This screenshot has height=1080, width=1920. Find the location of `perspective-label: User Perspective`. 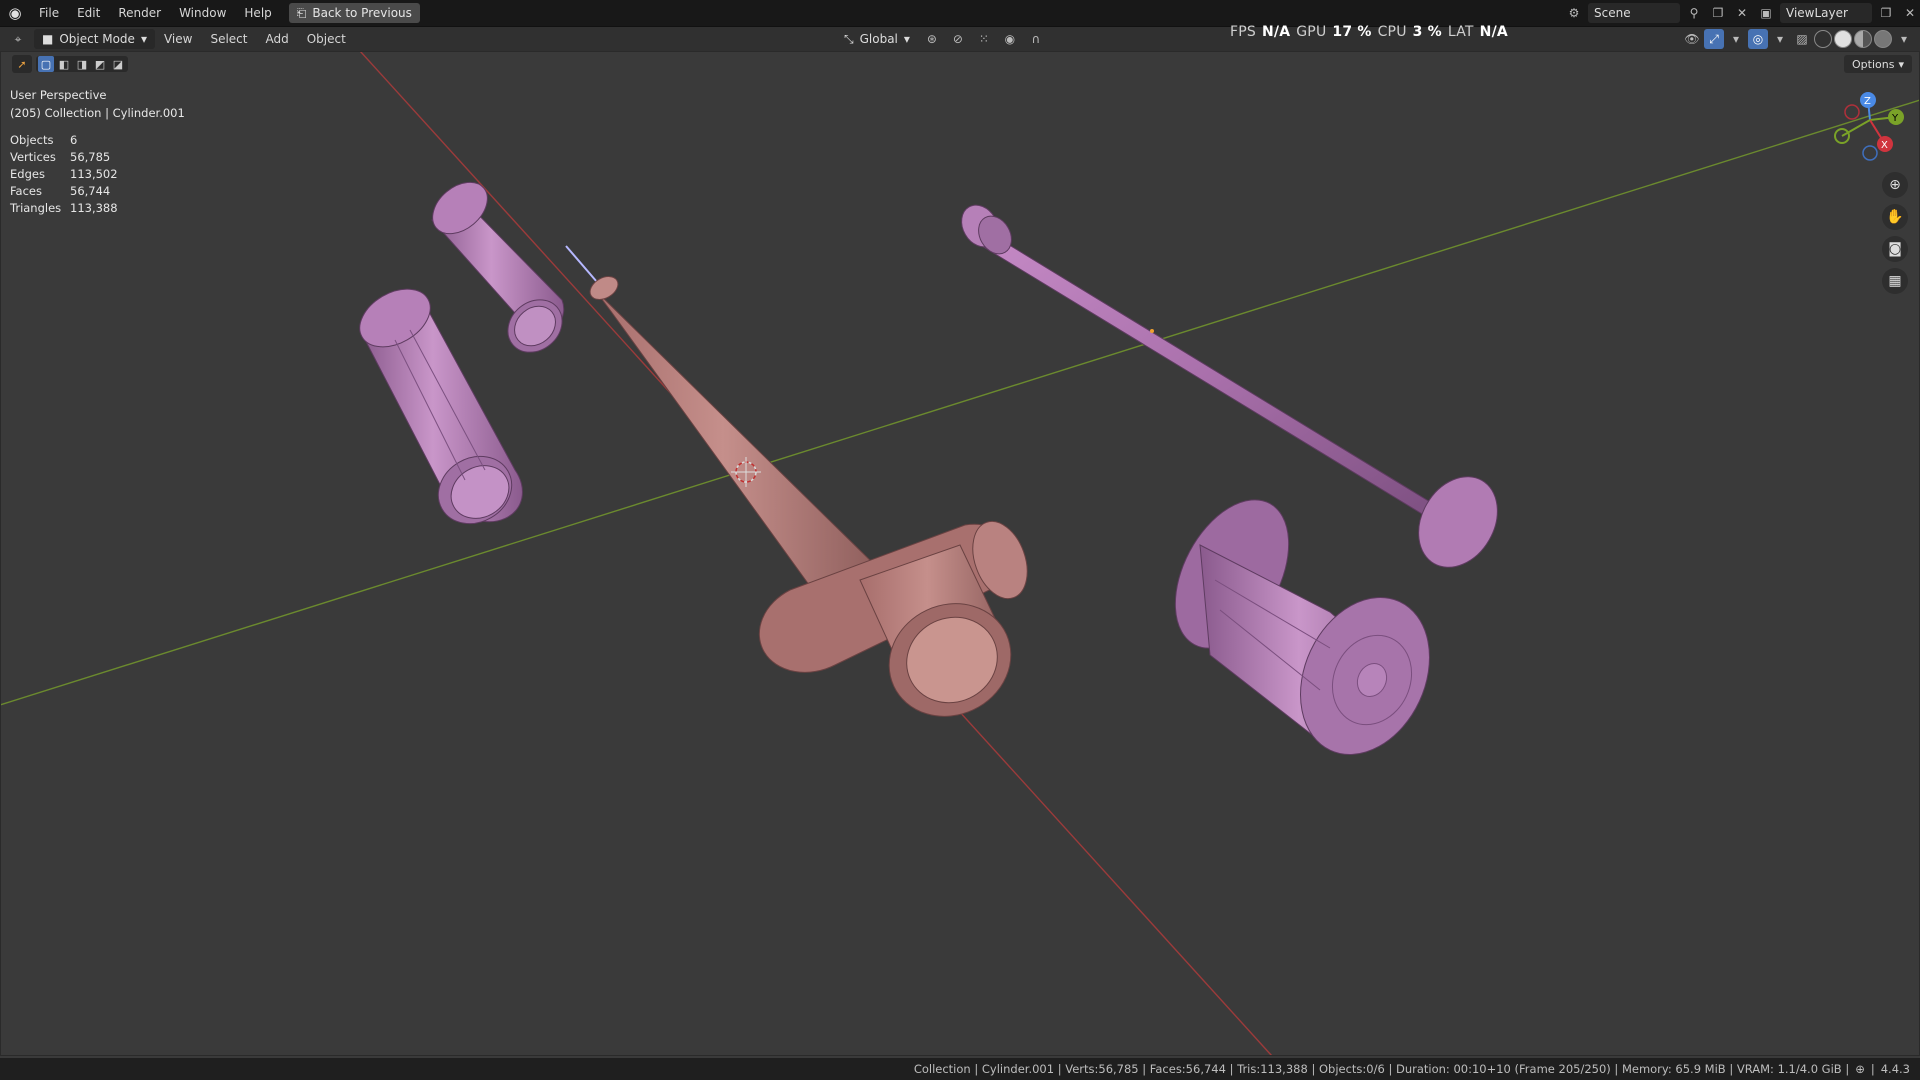

perspective-label: User Perspective is located at coordinates (58, 95).